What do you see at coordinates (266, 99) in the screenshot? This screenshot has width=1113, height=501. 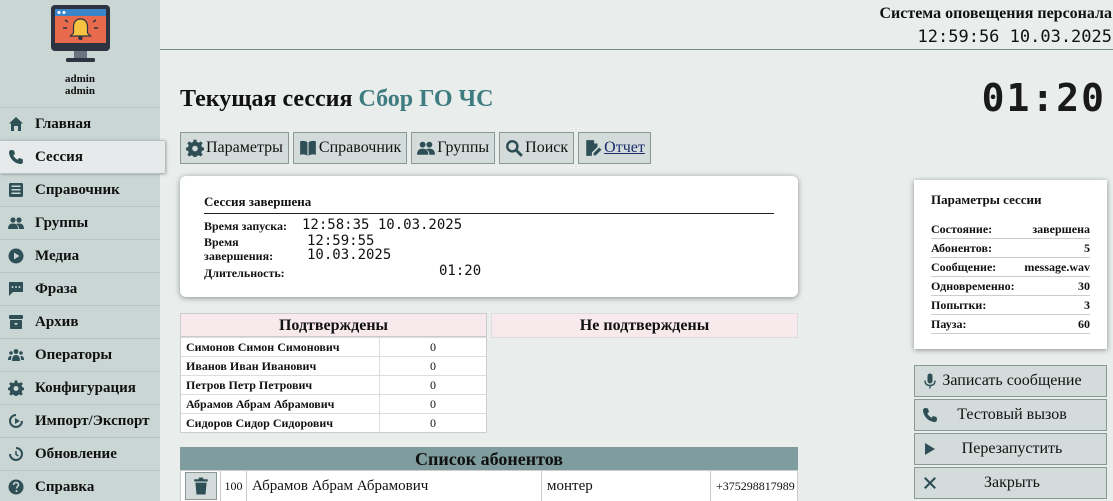 I see `page-title-text: Текущая сессия` at bounding box center [266, 99].